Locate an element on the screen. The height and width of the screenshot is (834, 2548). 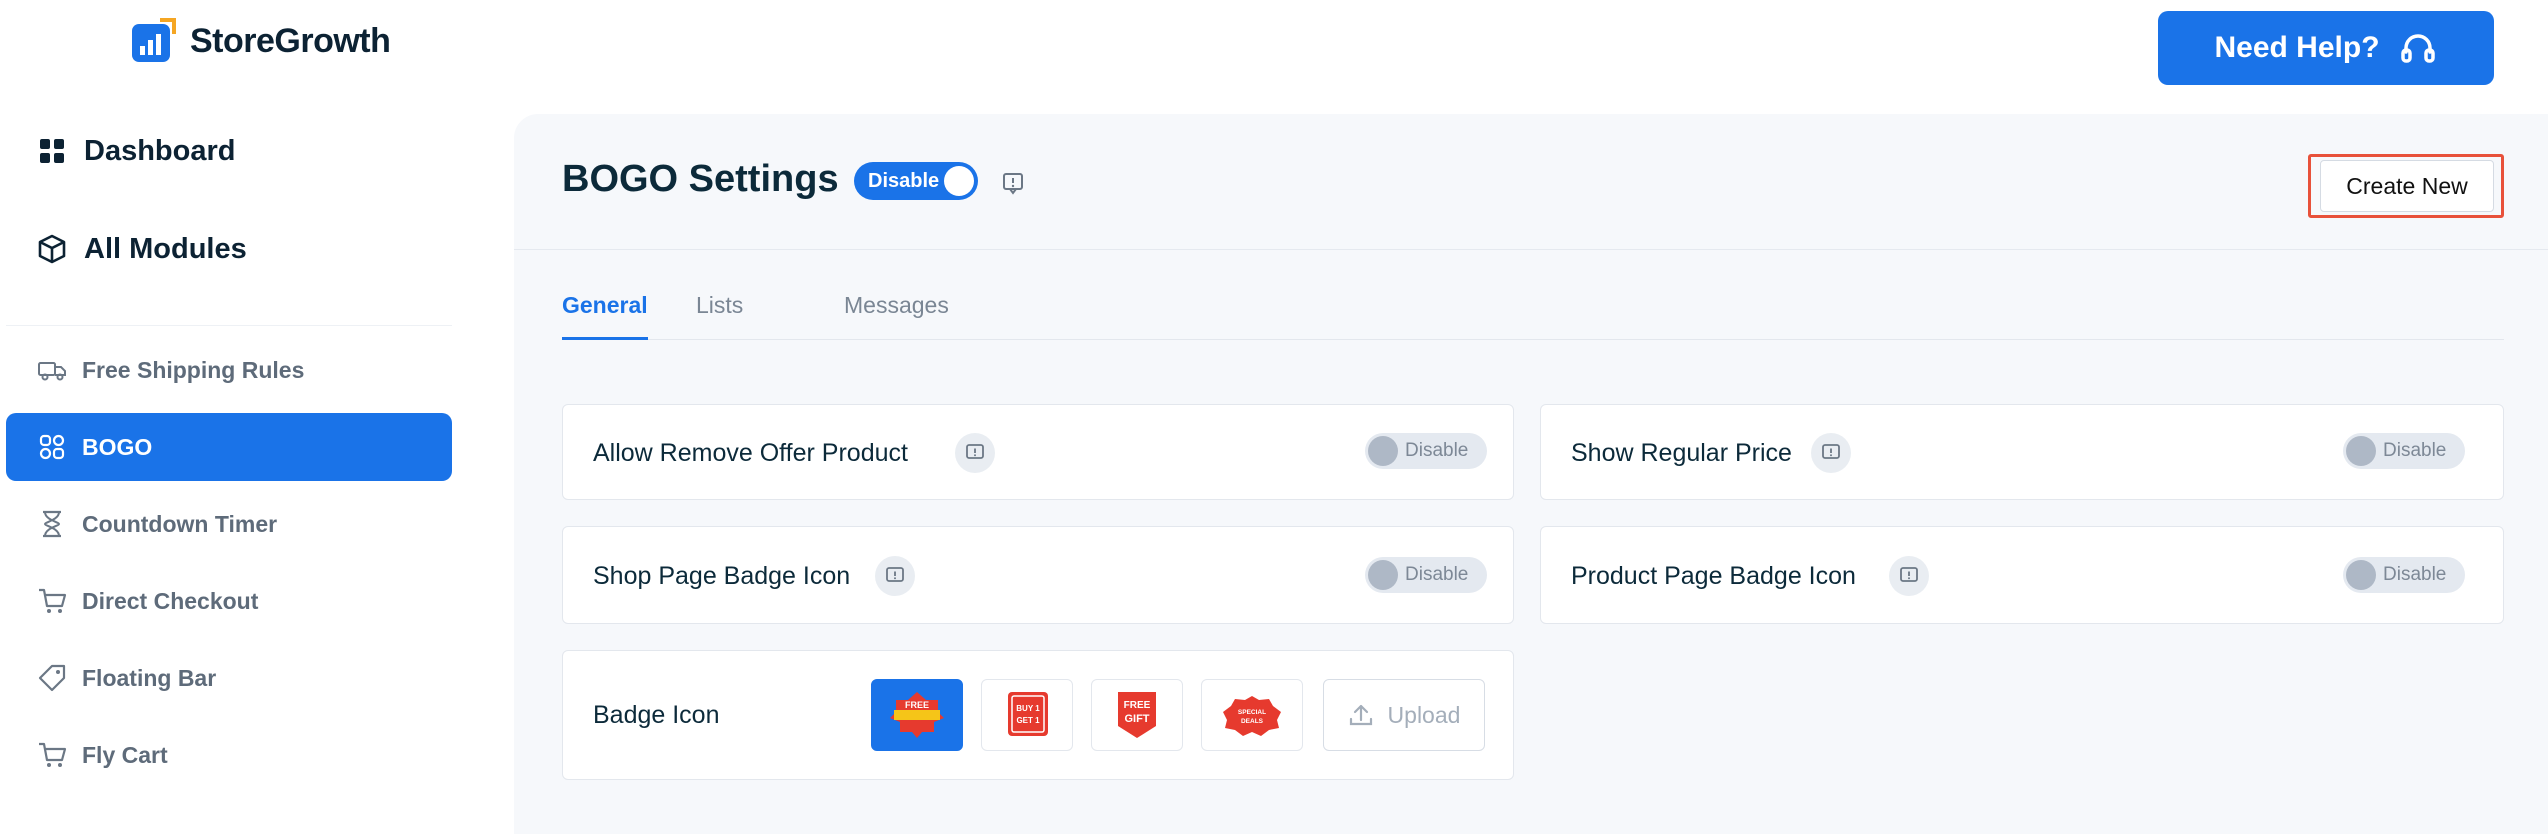
sidebar-dashboard: Dashboard is located at coordinates (229, 151).